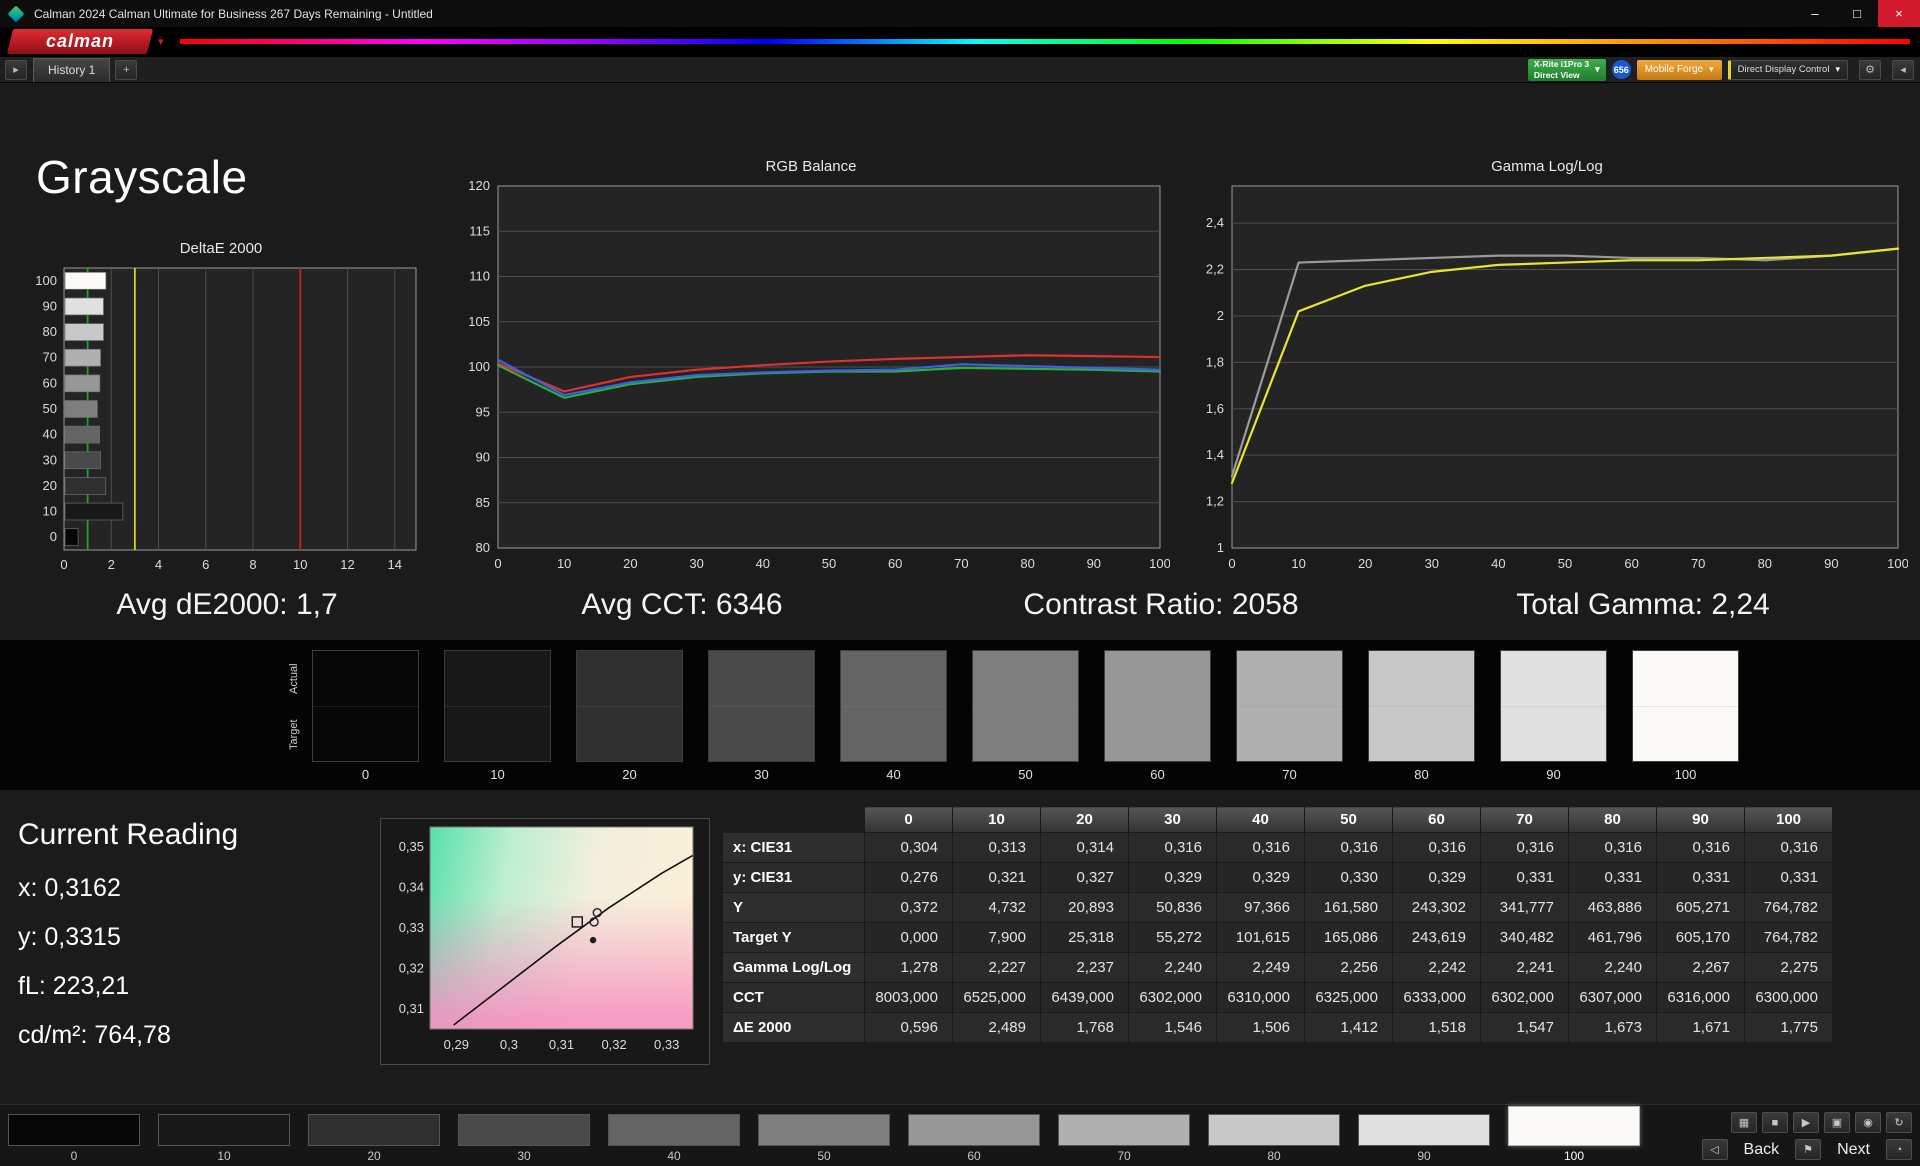  Describe the element at coordinates (996, 847) in the screenshot. I see `table-cell: 0,313` at that location.